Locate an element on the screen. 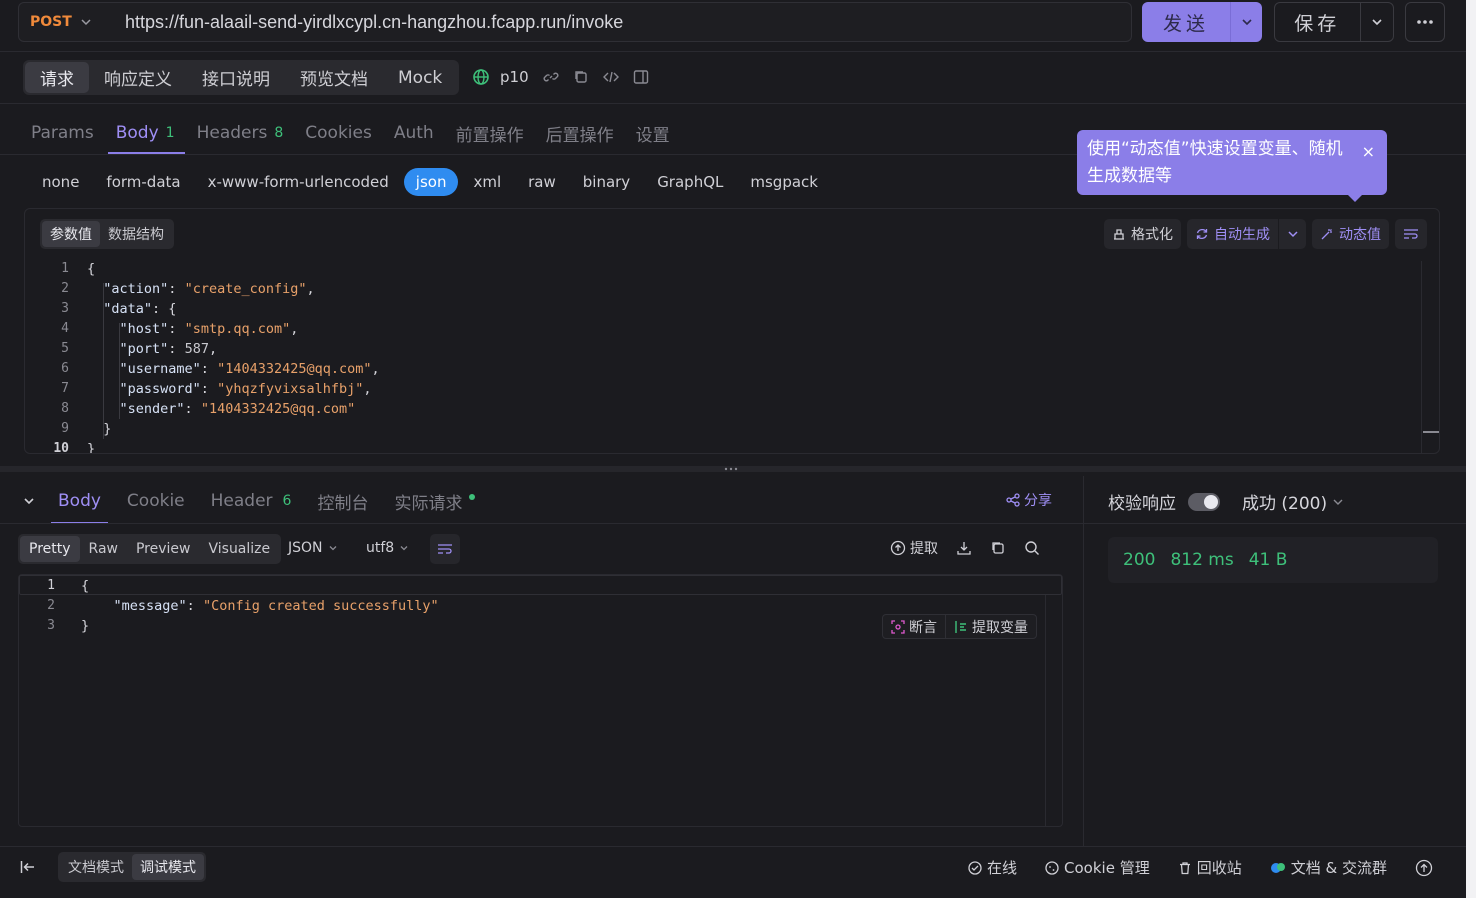  dynamic-value-tooltip: 使用“动态值”快速设置变量、随机生成数据等 × is located at coordinates (1232, 166).